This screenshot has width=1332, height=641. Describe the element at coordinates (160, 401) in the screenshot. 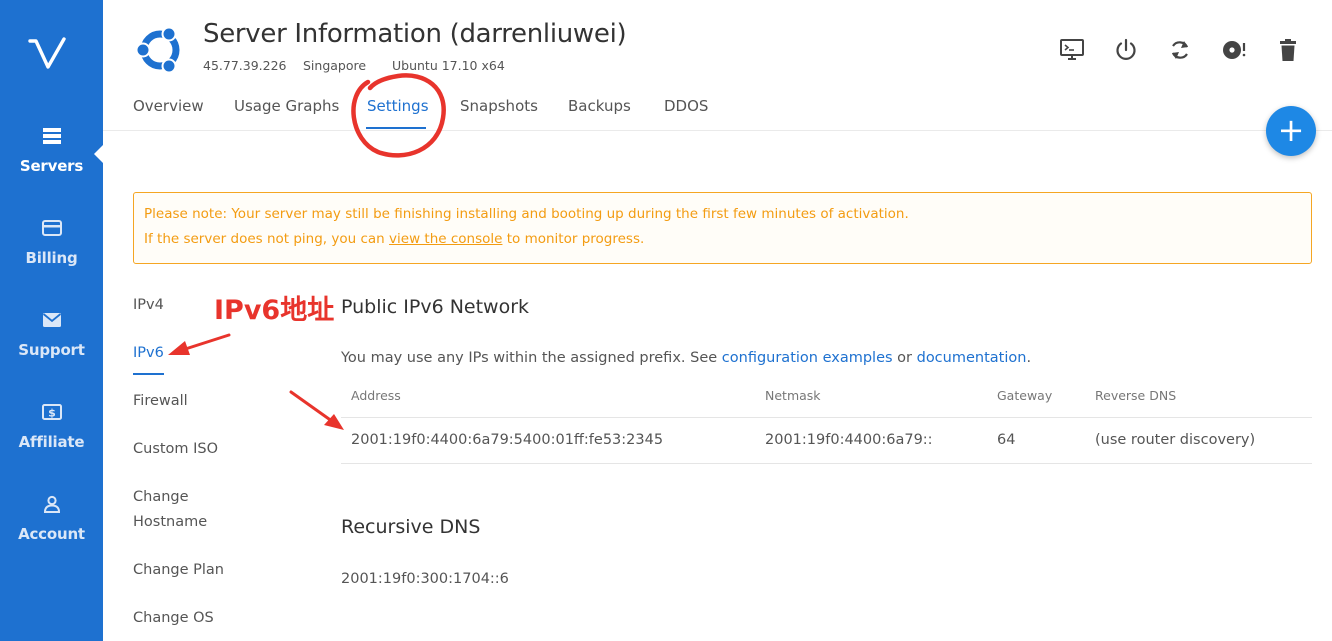

I see `settings-firewall: Firewall` at that location.